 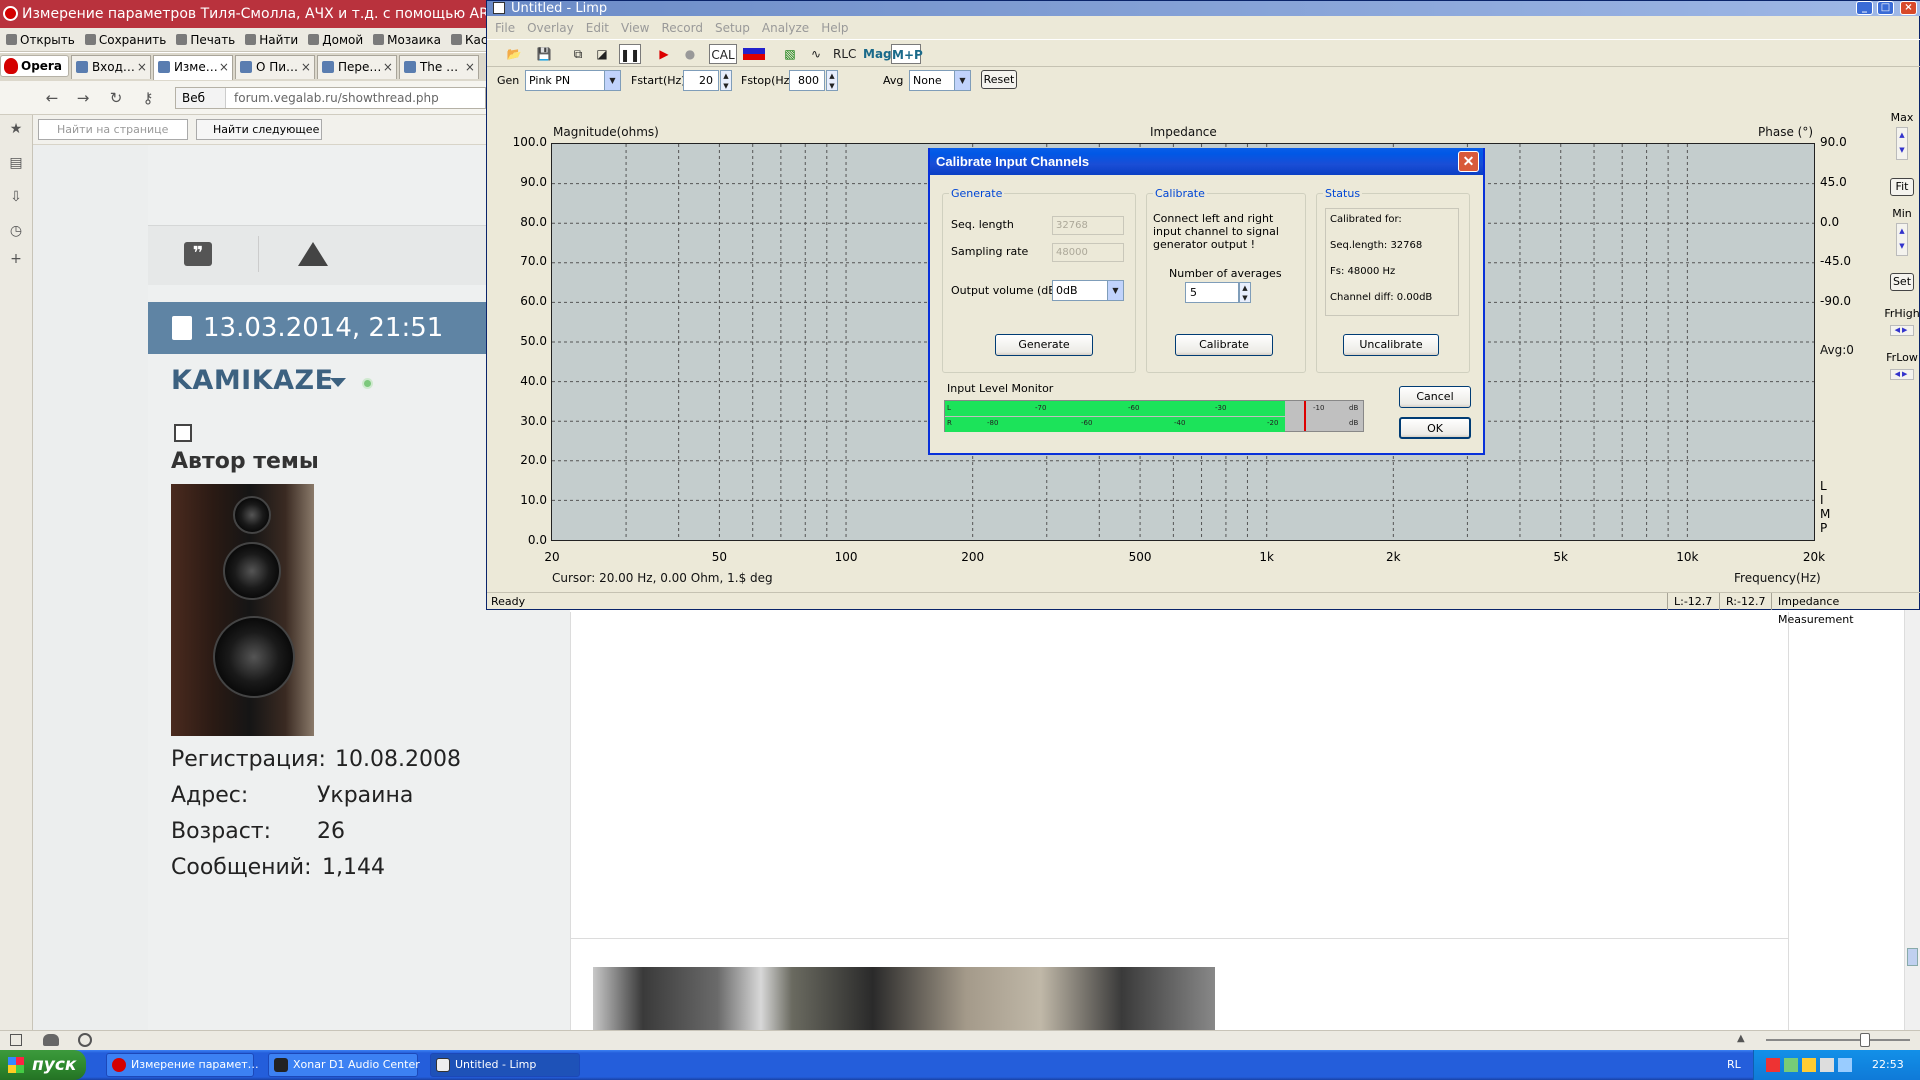 I want to click on uncalibrate-button: Uncalibrate, so click(x=1391, y=345).